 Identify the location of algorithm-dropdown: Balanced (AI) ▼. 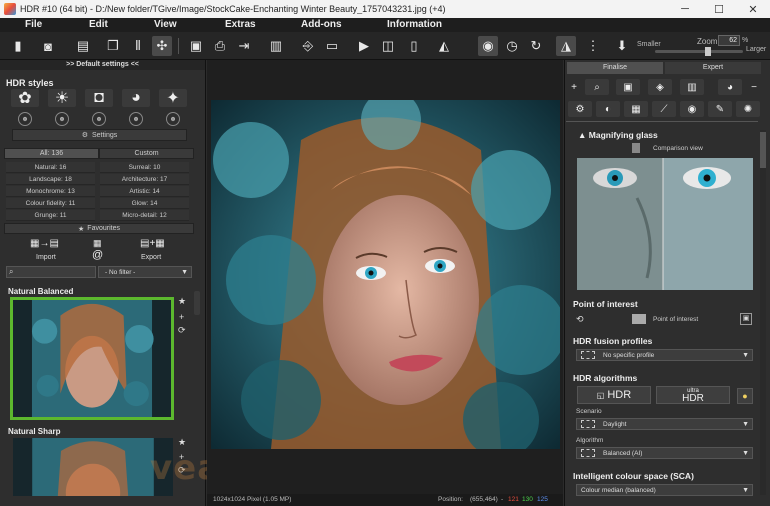
(664, 453).